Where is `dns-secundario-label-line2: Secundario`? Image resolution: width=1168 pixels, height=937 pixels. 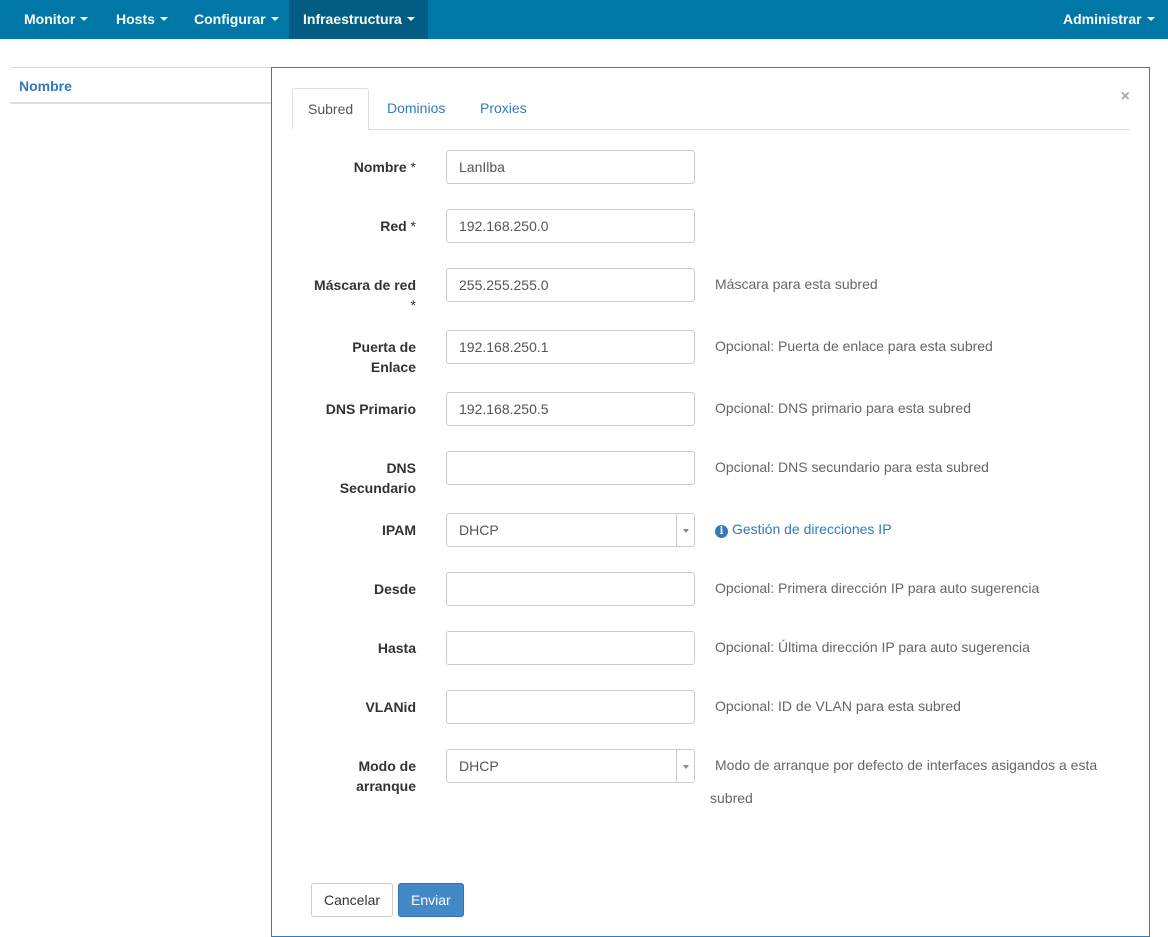 dns-secundario-label-line2: Secundario is located at coordinates (377, 488).